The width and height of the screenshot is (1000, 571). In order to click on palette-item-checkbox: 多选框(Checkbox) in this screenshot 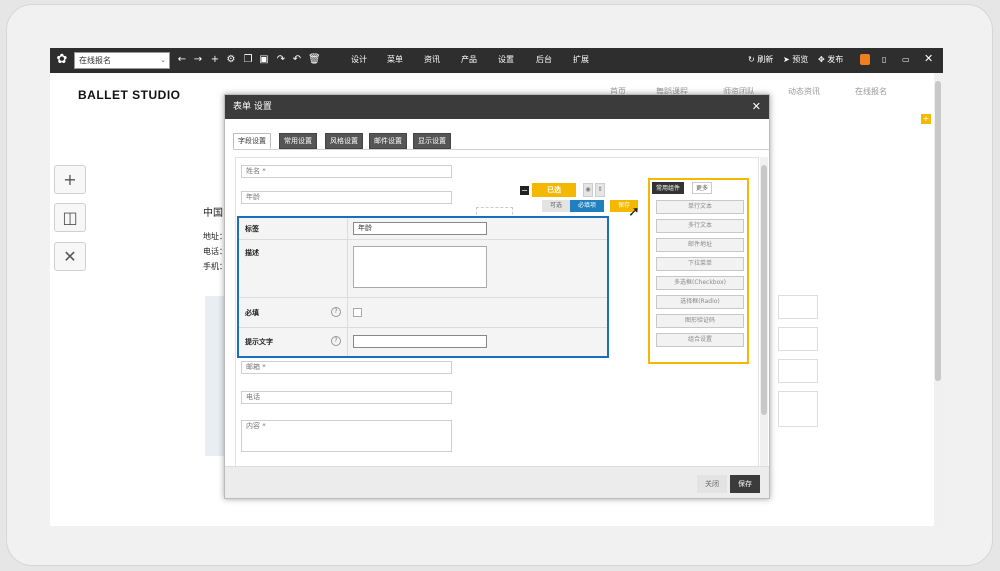, I will do `click(700, 283)`.